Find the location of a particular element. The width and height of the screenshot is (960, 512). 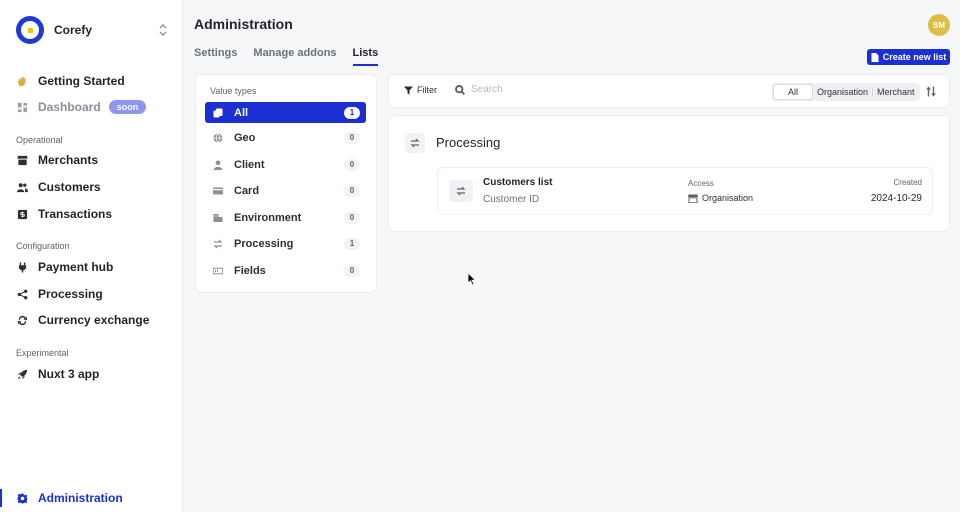

tab-lists: Lists is located at coordinates (365, 56).